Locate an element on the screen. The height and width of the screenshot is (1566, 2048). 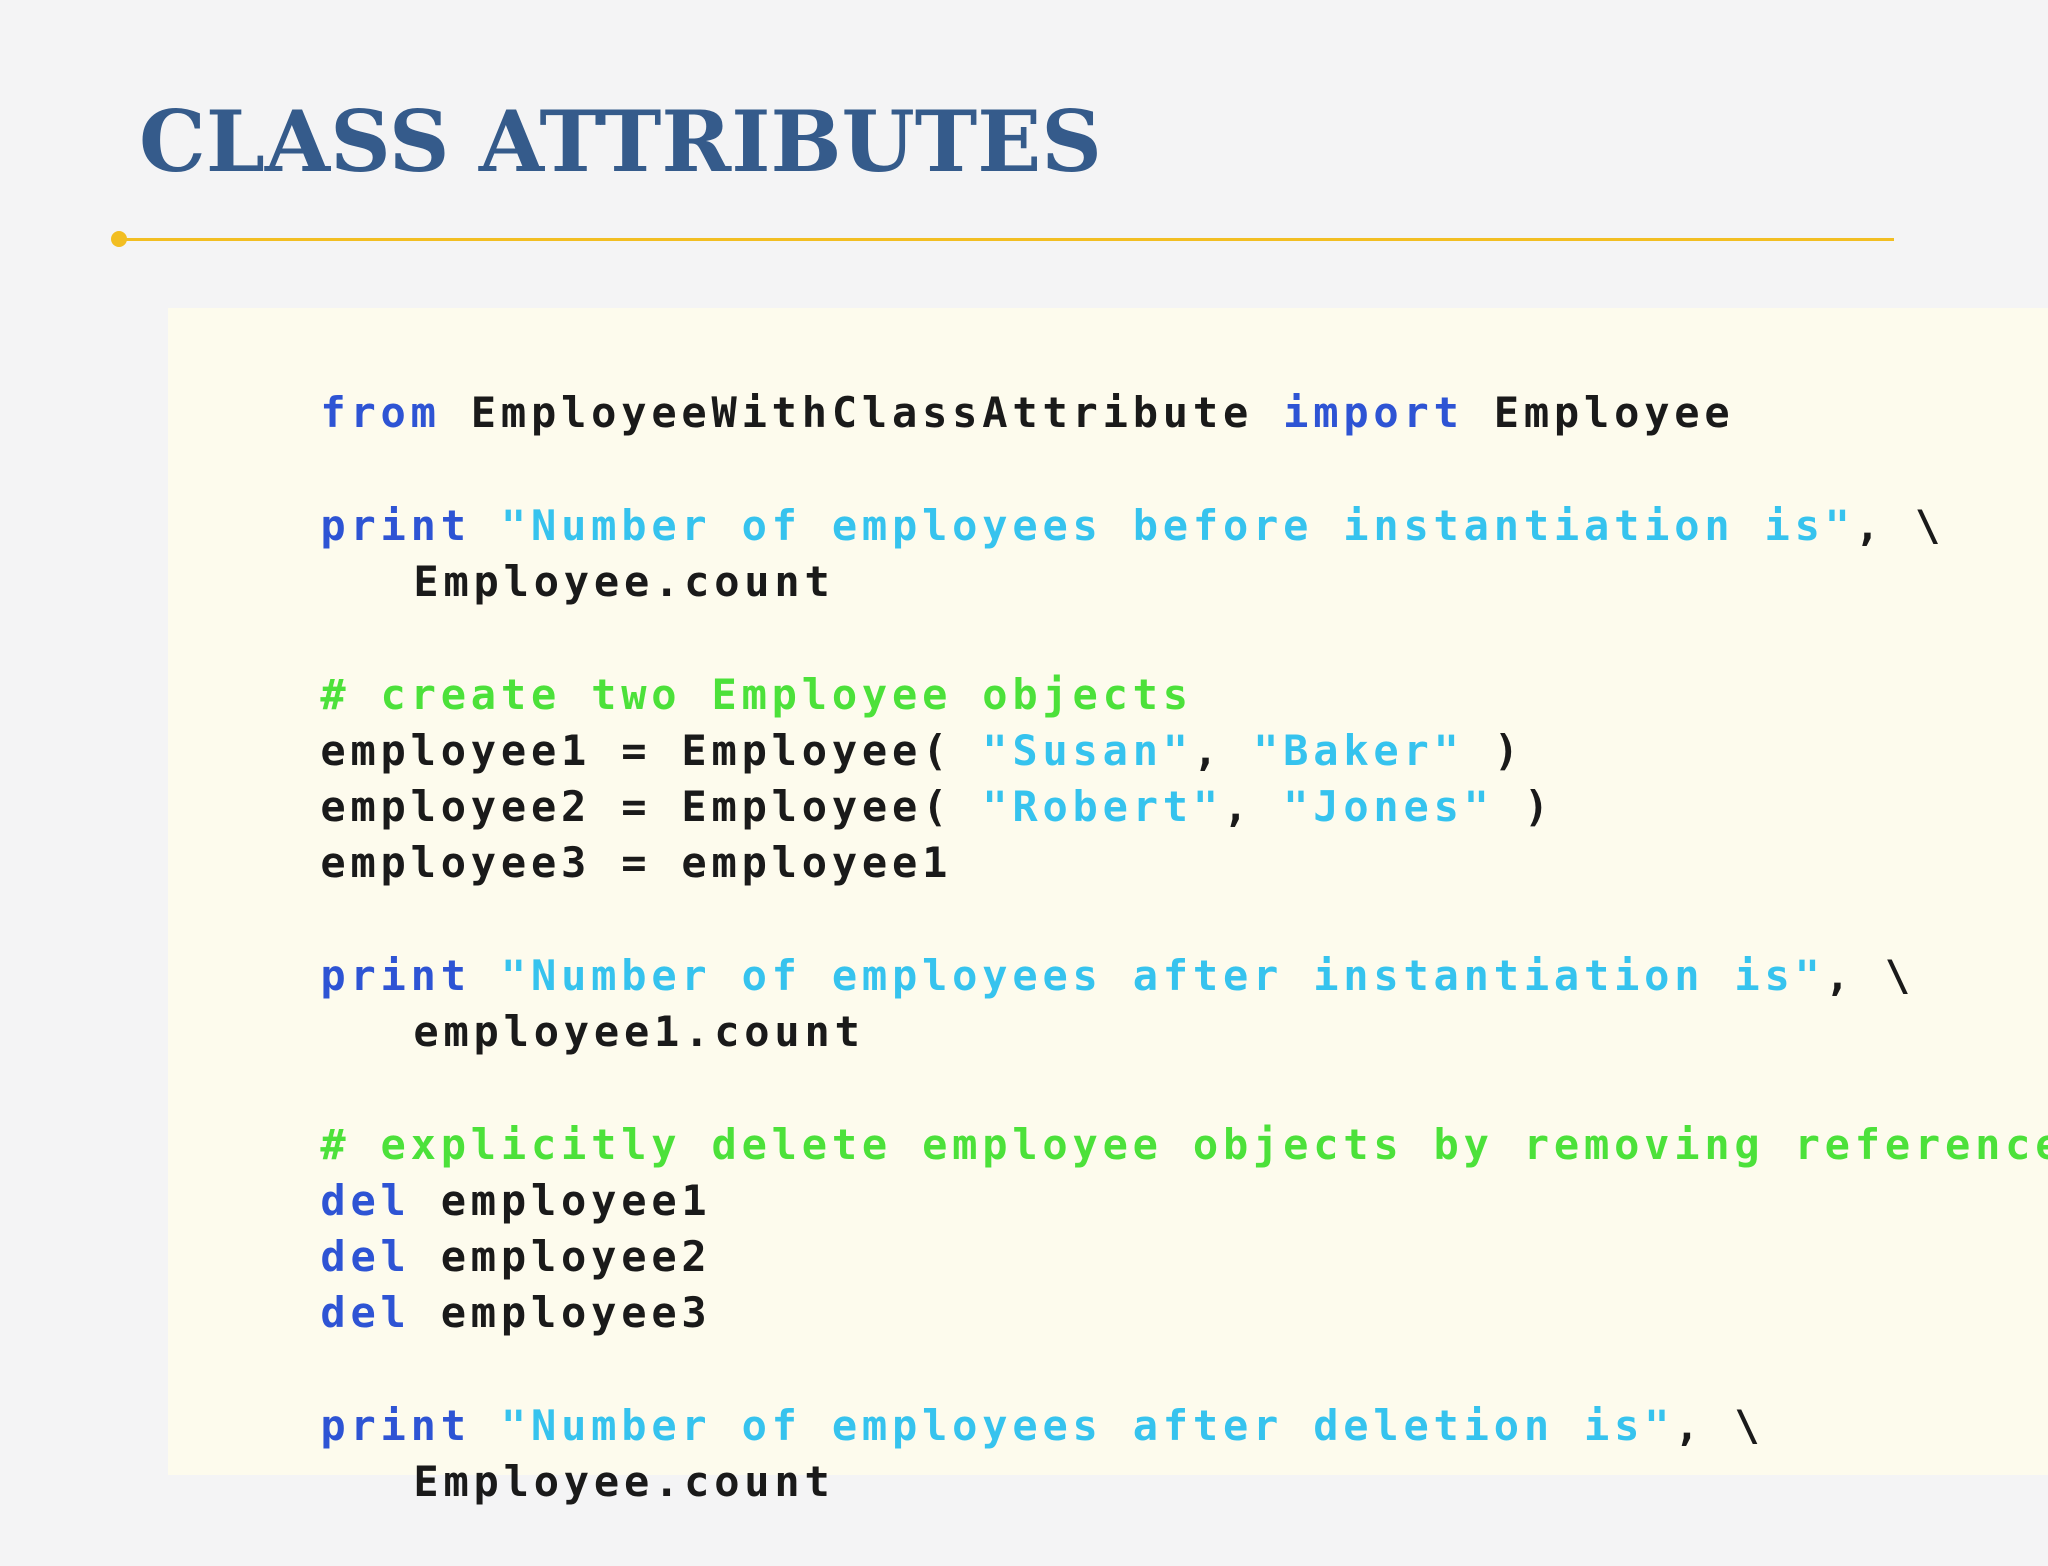
code-line-employee1: employee1 = Employee( "Susan", "Baker" ) is located at coordinates (862, 721).